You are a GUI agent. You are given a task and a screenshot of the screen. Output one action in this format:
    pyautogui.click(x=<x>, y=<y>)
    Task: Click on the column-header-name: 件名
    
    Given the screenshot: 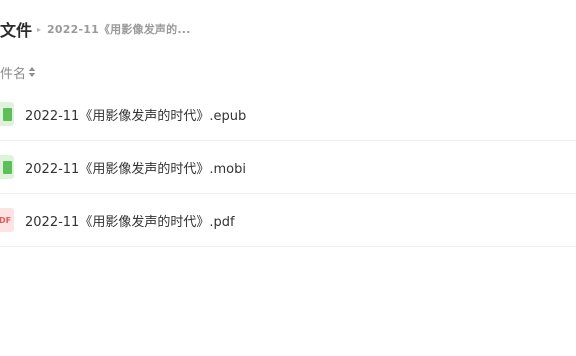 What is the action you would take?
    pyautogui.click(x=18, y=72)
    